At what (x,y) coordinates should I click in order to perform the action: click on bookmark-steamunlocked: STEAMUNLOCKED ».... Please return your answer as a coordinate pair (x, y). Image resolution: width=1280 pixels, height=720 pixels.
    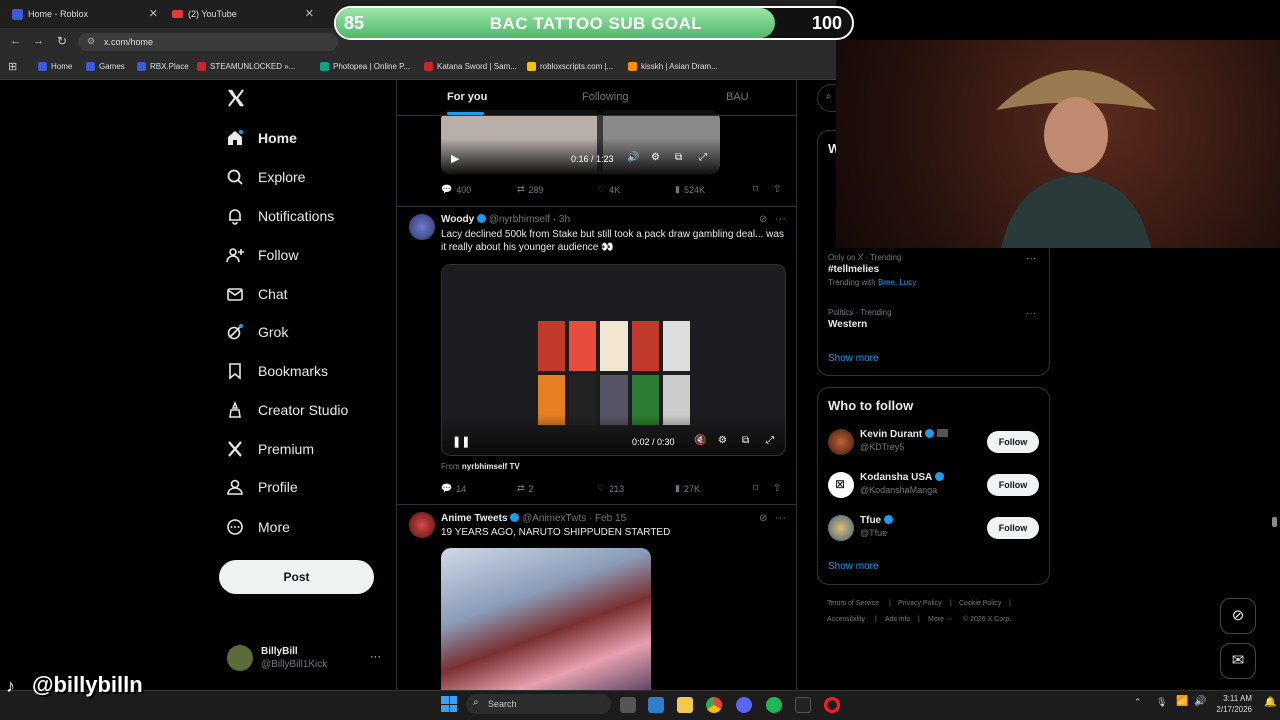
    Looking at the image, I should click on (246, 66).